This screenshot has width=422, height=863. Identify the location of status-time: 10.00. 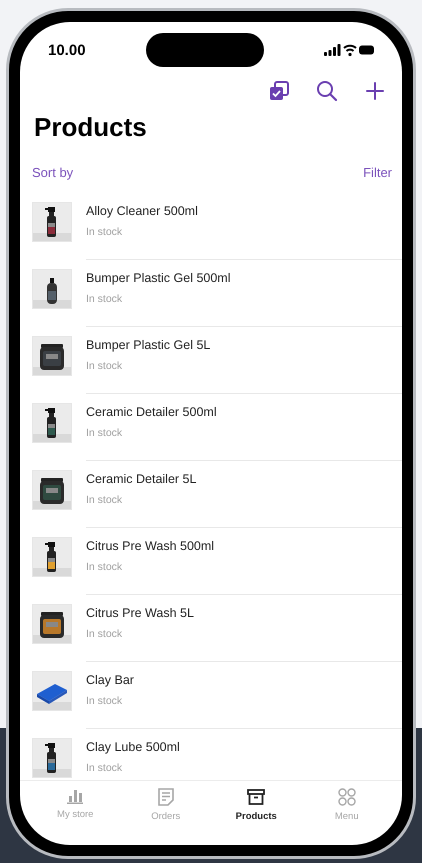
(67, 50).